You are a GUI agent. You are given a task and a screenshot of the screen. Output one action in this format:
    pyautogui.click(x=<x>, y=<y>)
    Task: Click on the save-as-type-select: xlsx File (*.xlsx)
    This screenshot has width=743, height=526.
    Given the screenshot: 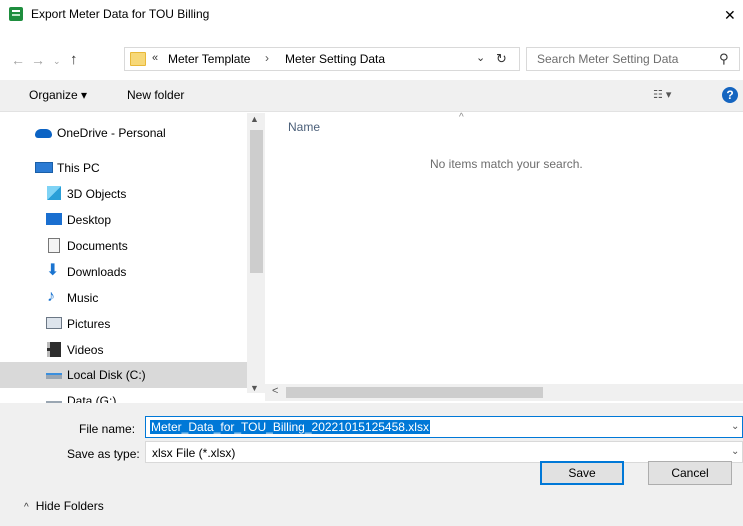 What is the action you would take?
    pyautogui.click(x=444, y=452)
    